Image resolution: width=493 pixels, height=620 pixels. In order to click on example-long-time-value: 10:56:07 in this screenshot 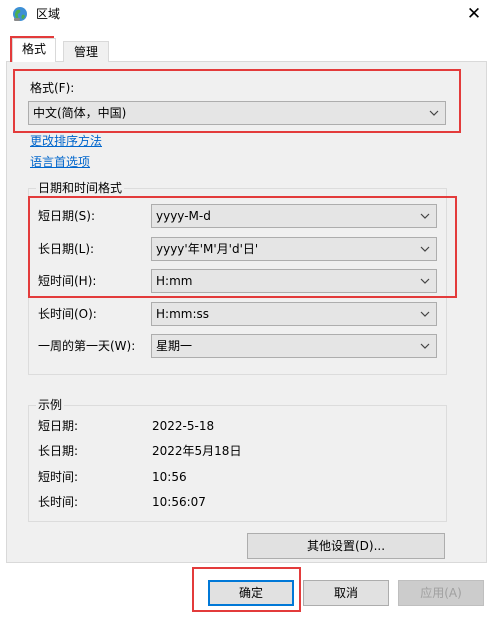, I will do `click(179, 502)`.